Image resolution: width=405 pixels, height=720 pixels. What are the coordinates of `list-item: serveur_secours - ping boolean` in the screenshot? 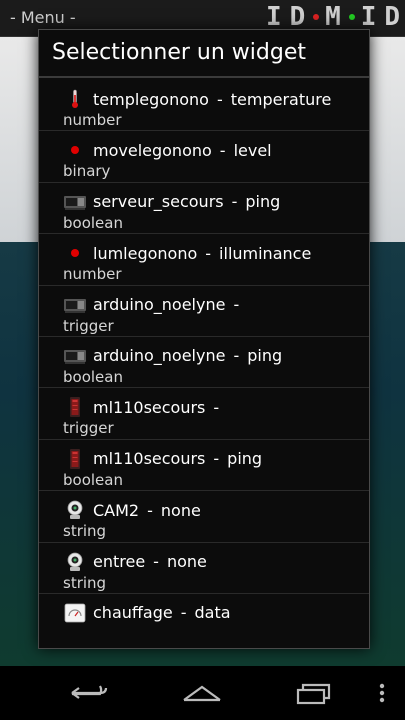 It's located at (204, 209).